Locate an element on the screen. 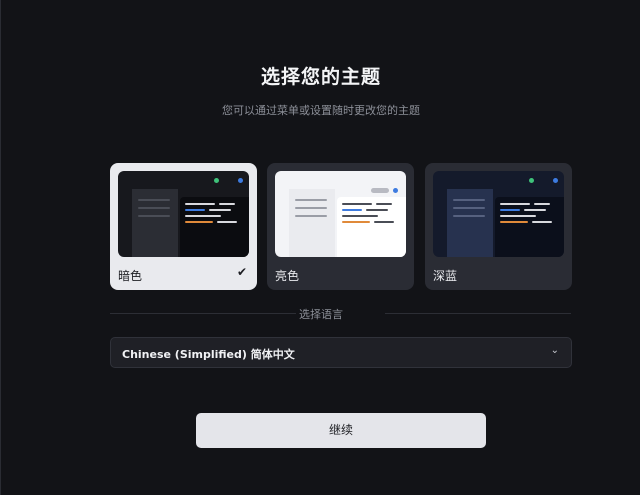 This screenshot has width=640, height=495. theme-preview-deep-blue is located at coordinates (498, 214).